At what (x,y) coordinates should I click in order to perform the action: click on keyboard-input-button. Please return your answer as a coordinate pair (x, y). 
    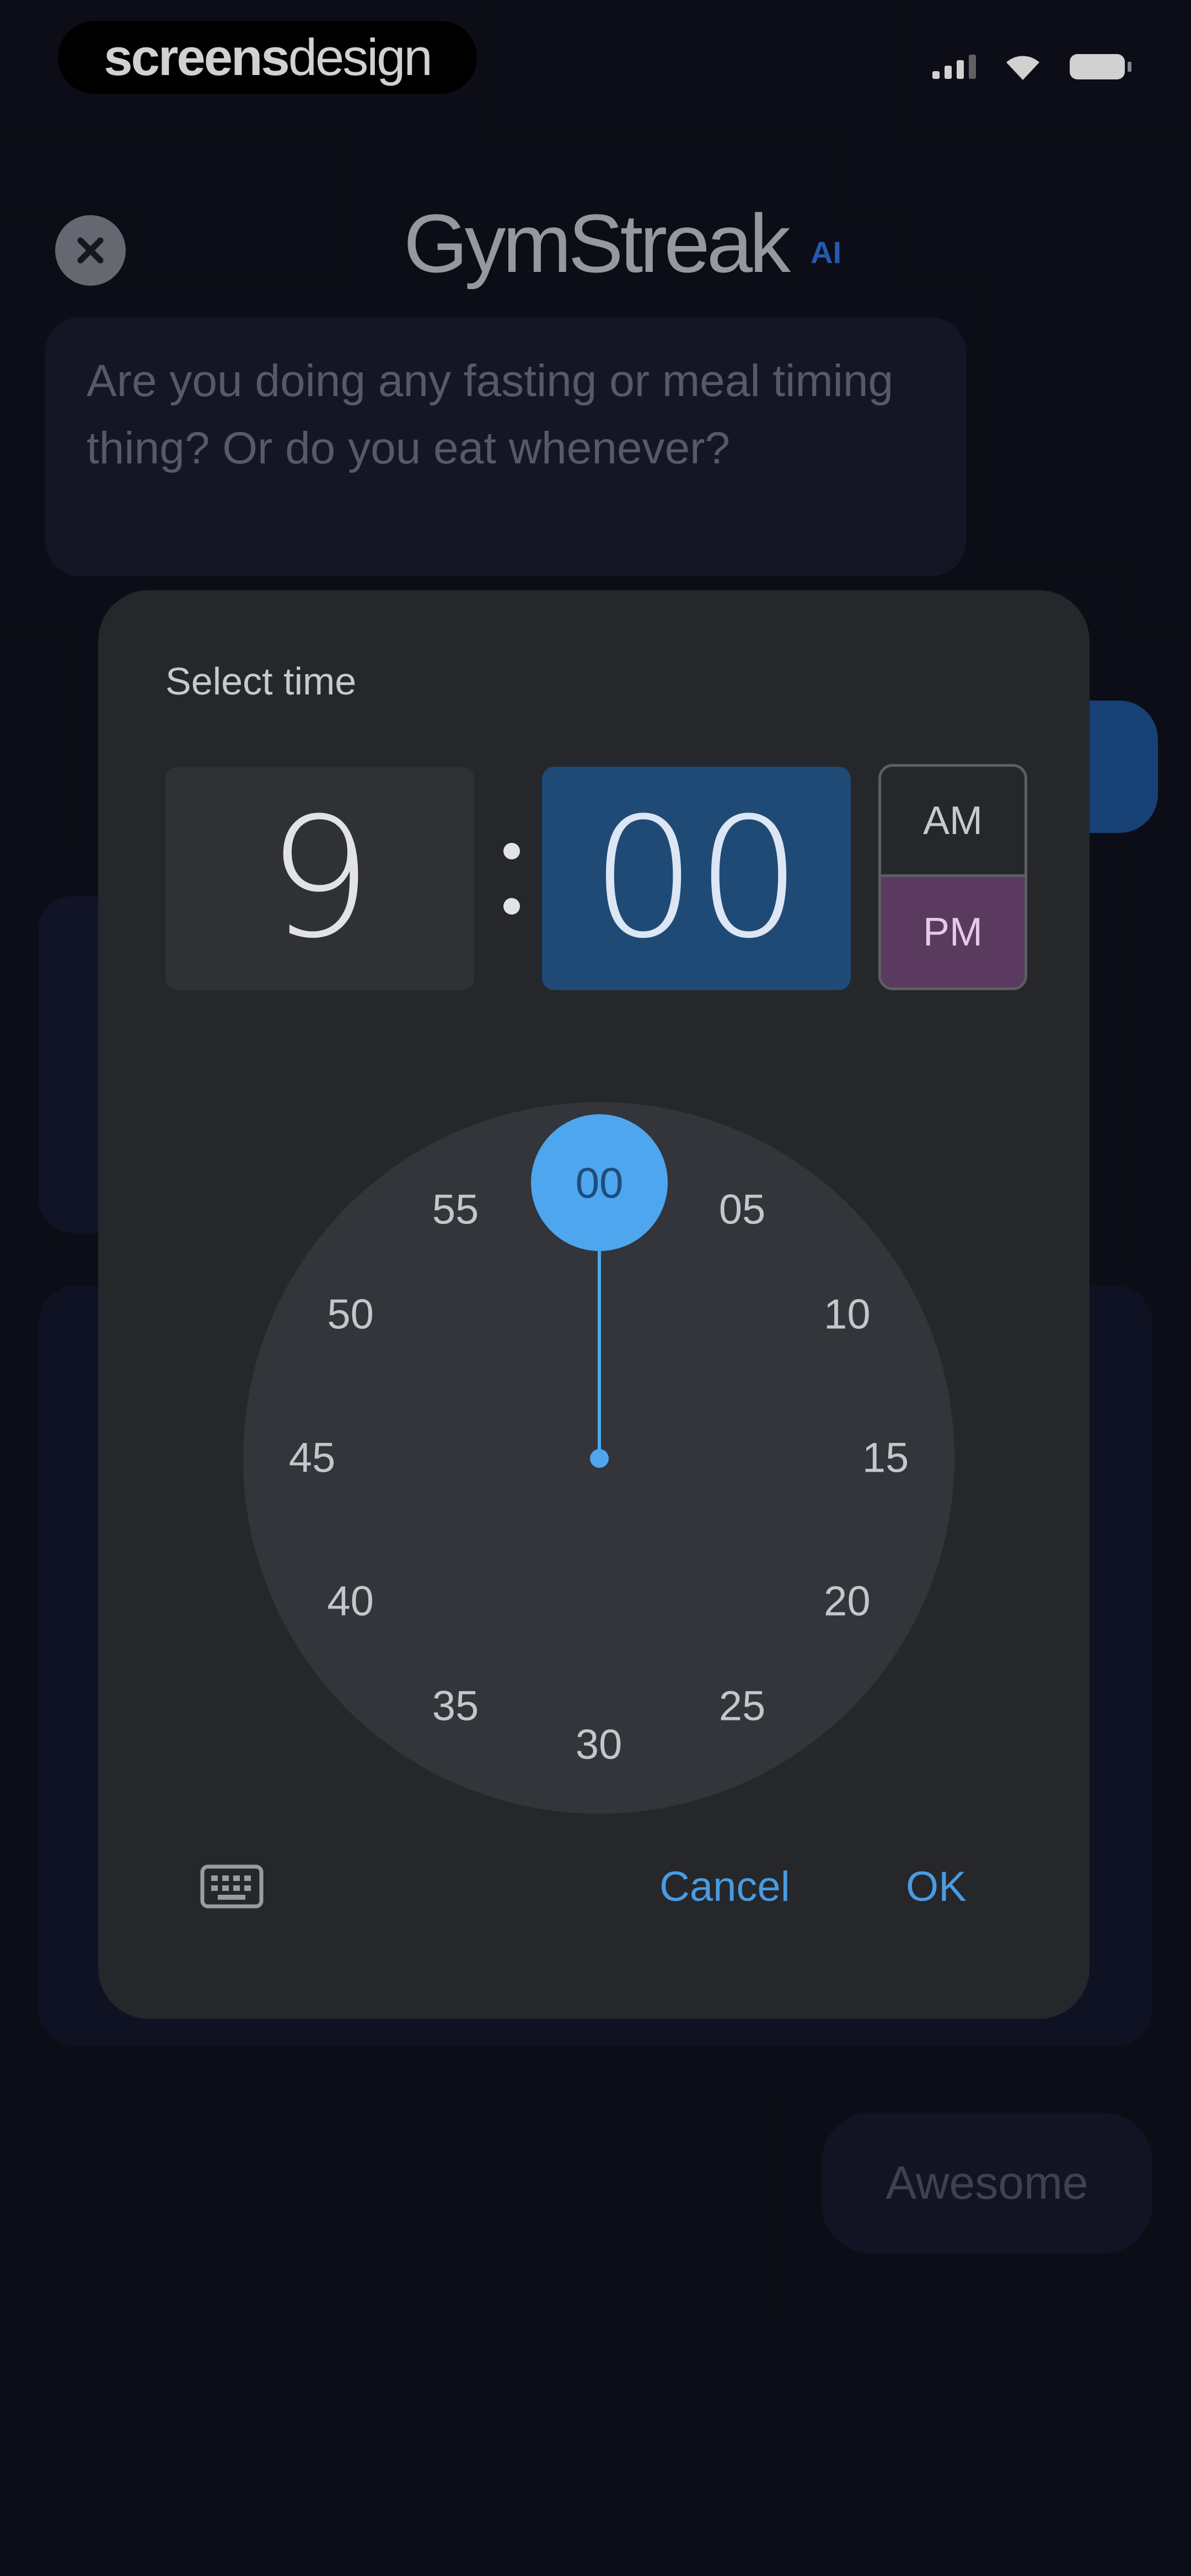
    Looking at the image, I should click on (232, 1886).